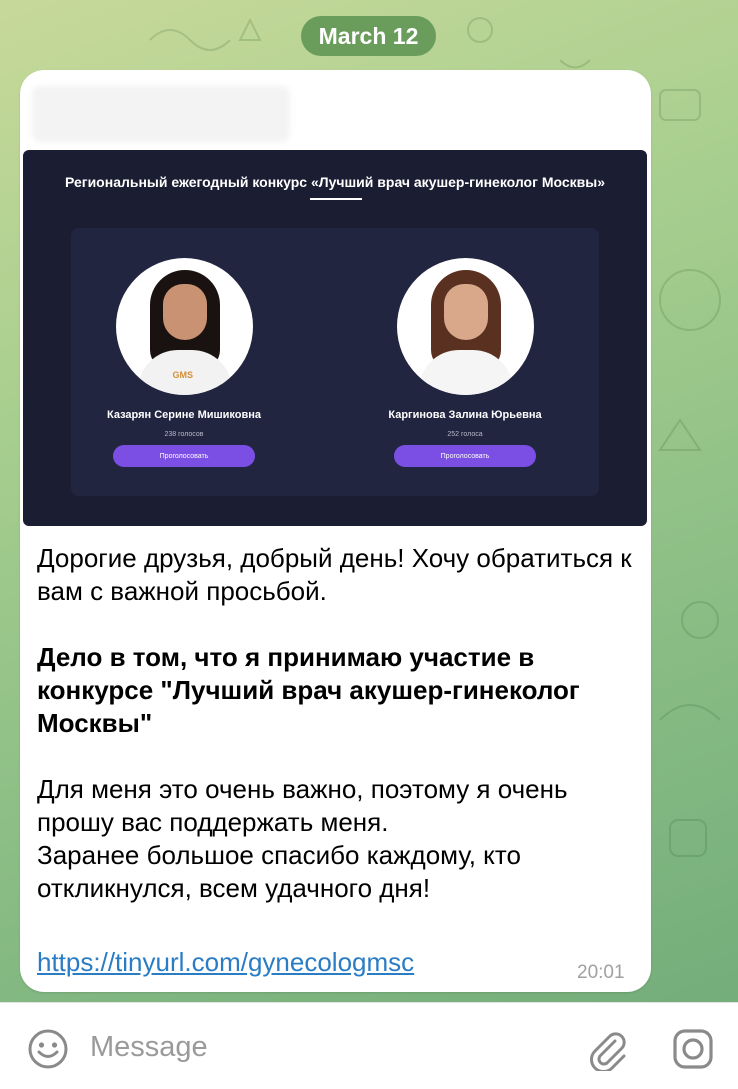 This screenshot has width=738, height=1089. Describe the element at coordinates (225, 962) in the screenshot. I see `message-link: https://tinyurl.com/gynecologmsc` at that location.